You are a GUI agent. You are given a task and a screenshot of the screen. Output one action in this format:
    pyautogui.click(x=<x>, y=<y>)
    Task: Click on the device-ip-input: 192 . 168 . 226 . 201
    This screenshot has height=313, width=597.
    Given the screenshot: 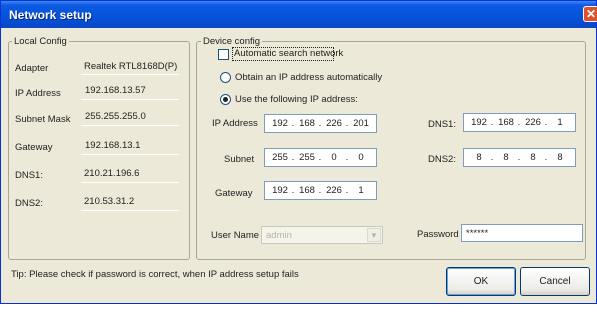 What is the action you would take?
    pyautogui.click(x=320, y=123)
    